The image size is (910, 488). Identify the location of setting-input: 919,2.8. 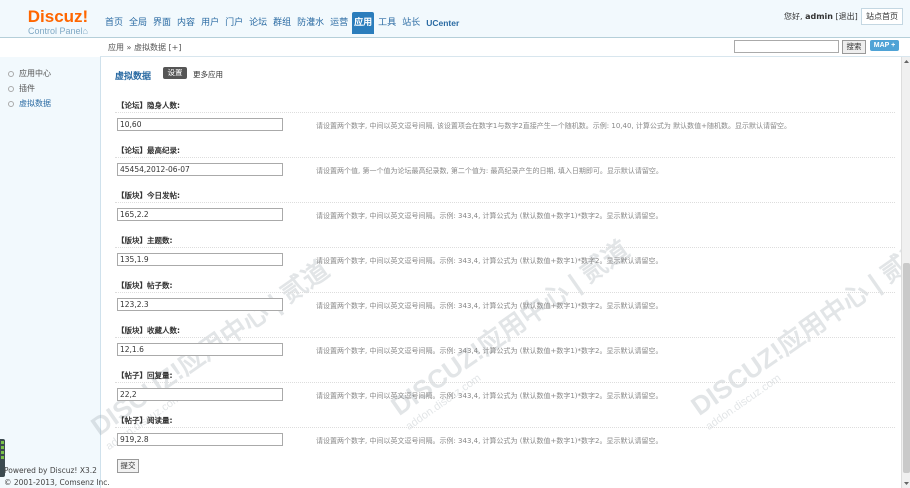
(200, 439).